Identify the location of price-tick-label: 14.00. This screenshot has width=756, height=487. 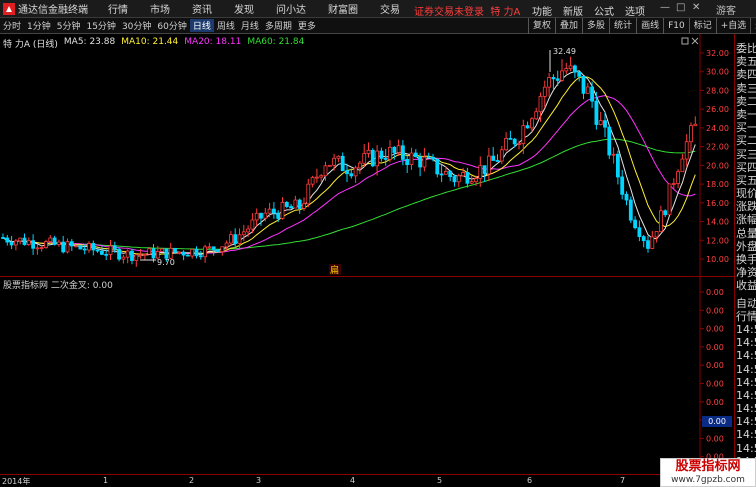
(717, 222).